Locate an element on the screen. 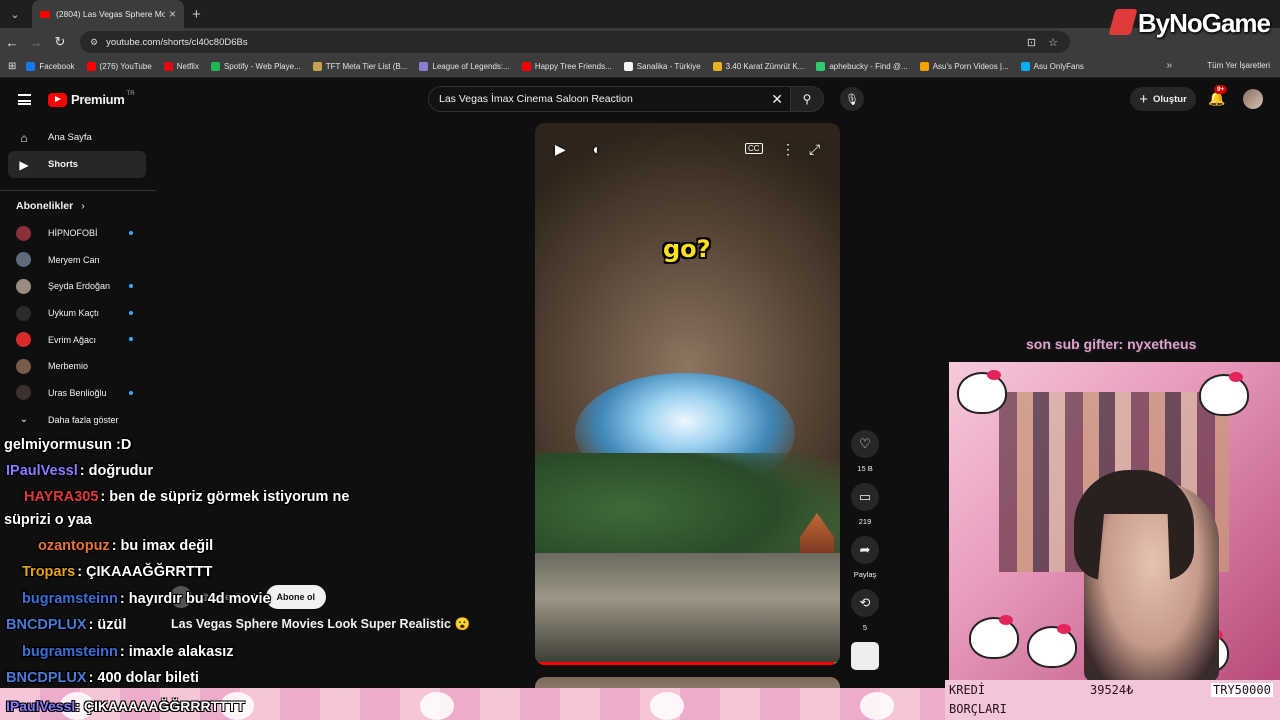  captions-icon: CC is located at coordinates (754, 148).